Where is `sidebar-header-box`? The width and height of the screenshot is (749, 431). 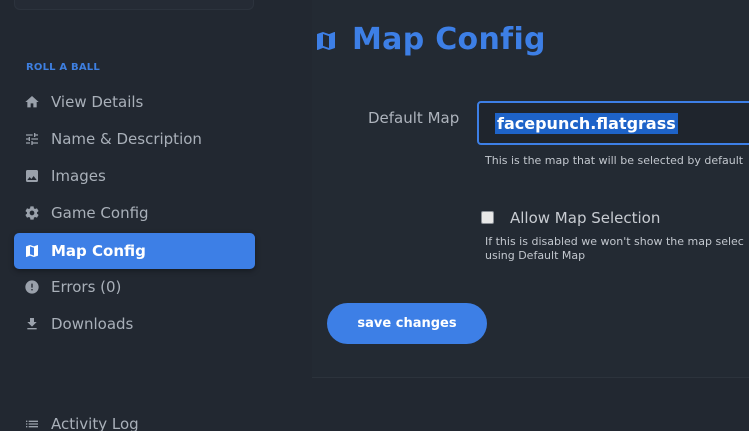
sidebar-header-box is located at coordinates (134, 5).